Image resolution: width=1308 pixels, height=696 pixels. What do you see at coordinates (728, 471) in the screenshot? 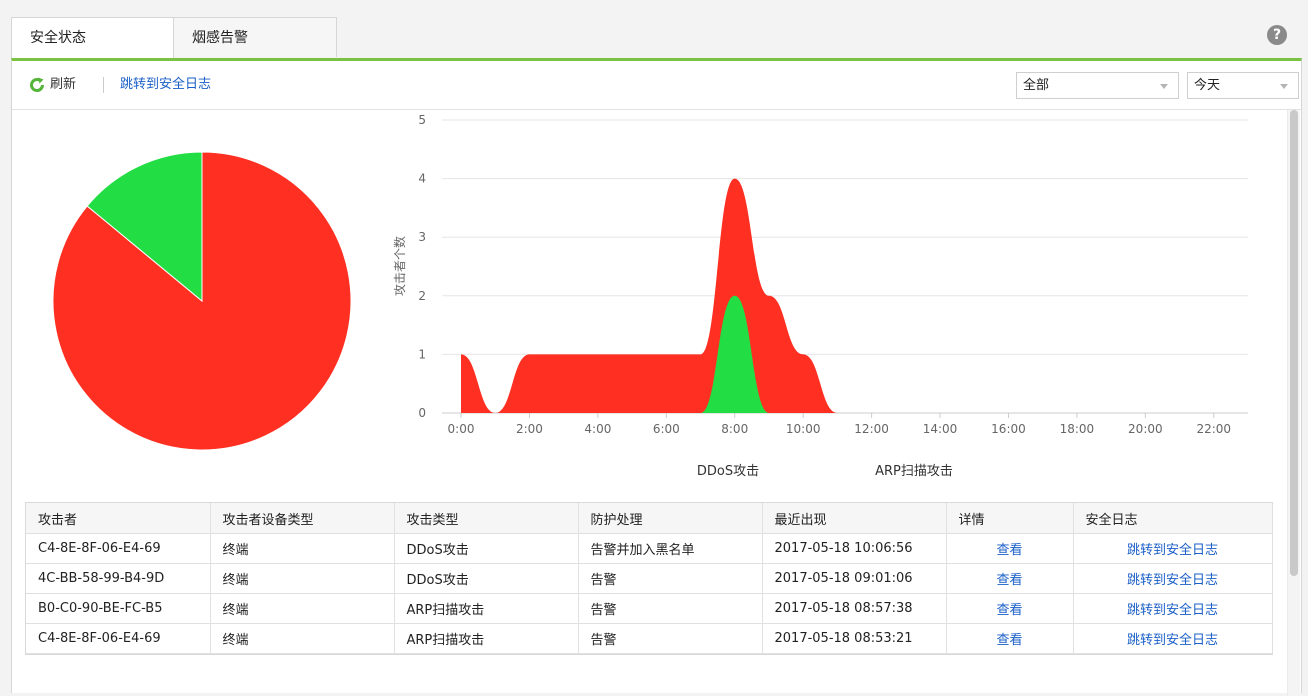
I see `legend-item: DDoS攻击` at bounding box center [728, 471].